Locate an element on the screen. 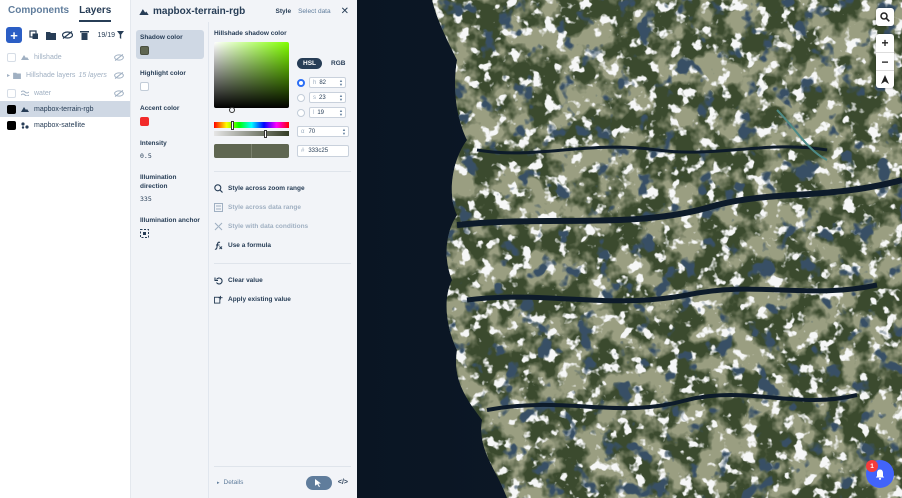 This screenshot has width=902, height=498. channel-h-radio is located at coordinates (301, 82).